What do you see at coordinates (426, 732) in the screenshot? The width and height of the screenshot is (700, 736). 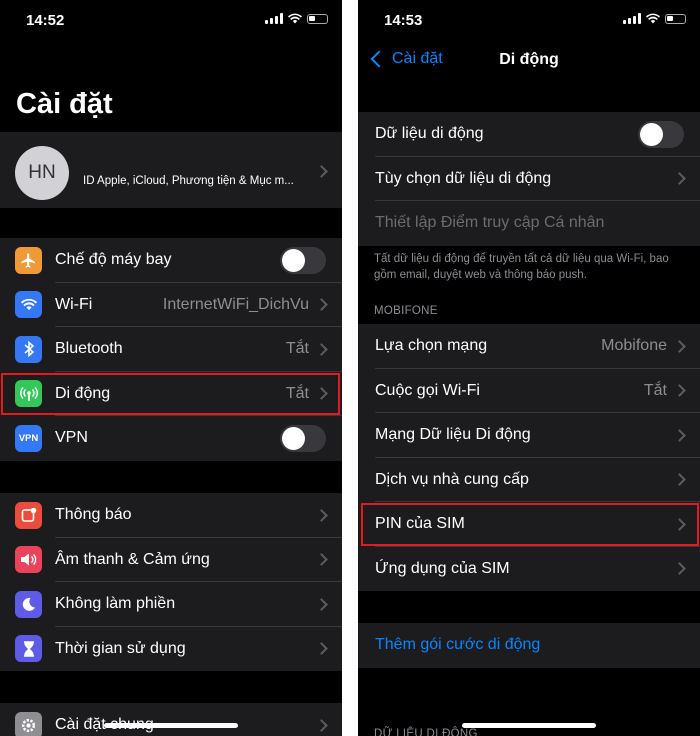 I see `section-header-cellular-data: DỮ LIỆU DI ĐỘNG` at bounding box center [426, 732].